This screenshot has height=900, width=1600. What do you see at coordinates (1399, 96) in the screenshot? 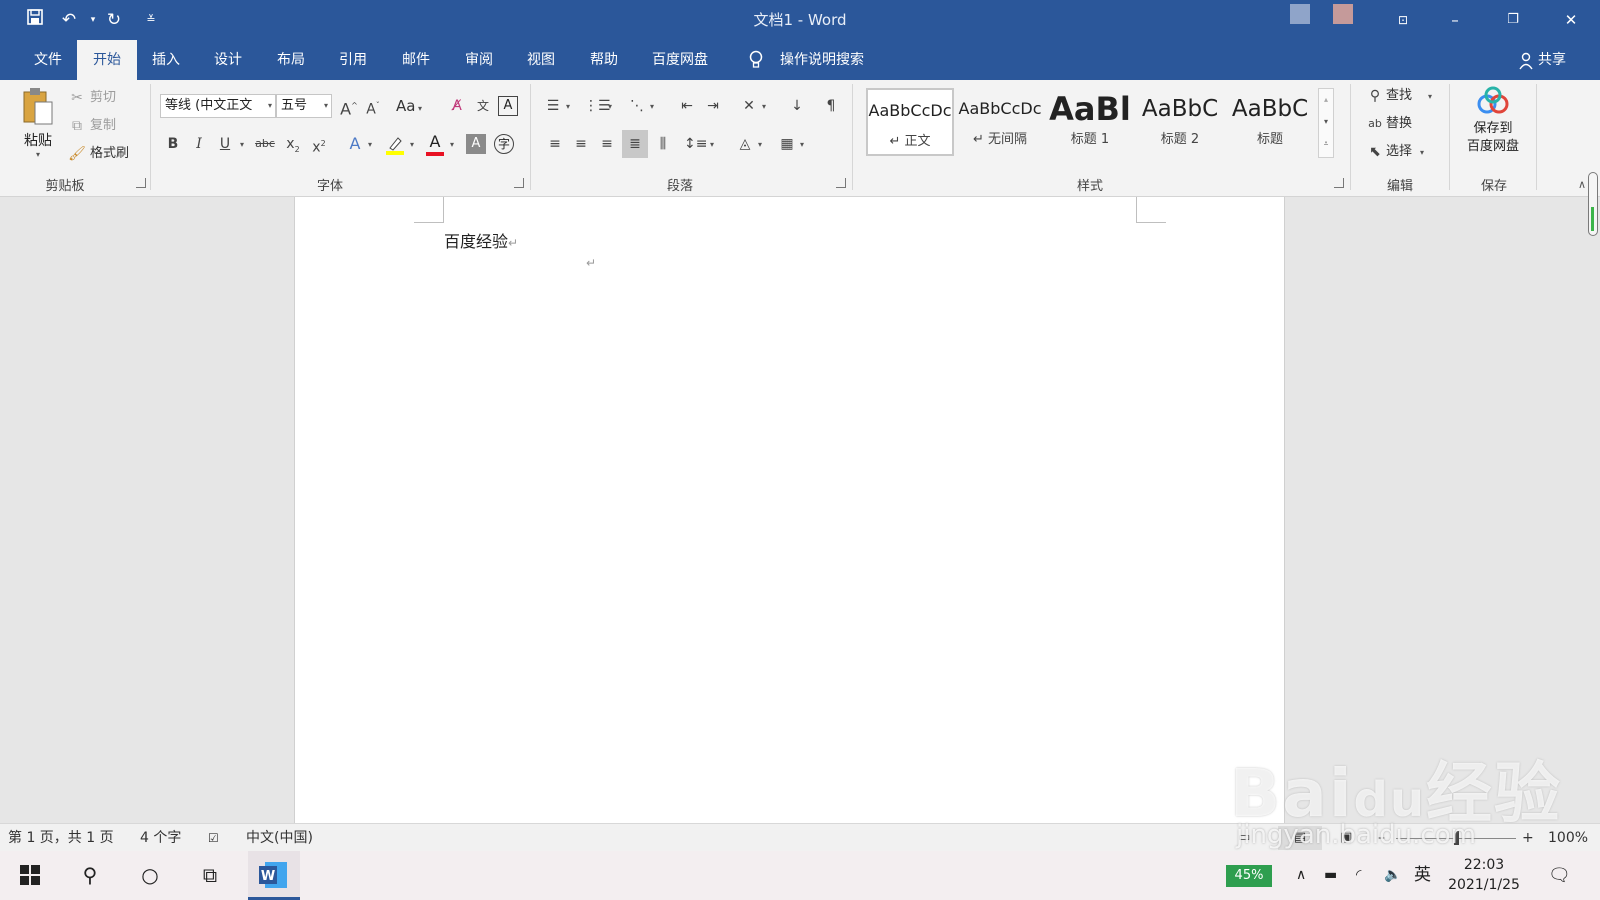
I see `find-button: 查找` at bounding box center [1399, 96].